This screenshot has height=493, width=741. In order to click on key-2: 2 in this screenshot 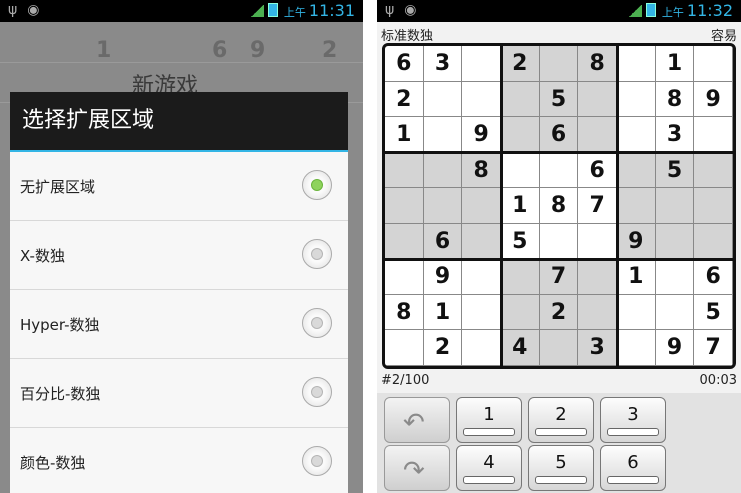, I will do `click(561, 420)`.